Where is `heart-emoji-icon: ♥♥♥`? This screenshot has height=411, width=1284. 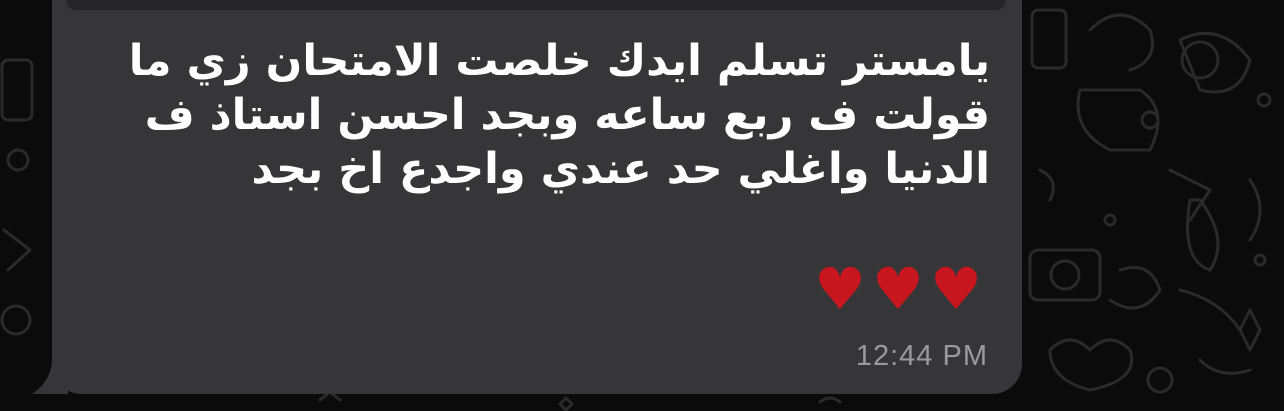 heart-emoji-icon: ♥♥♥ is located at coordinates (901, 289).